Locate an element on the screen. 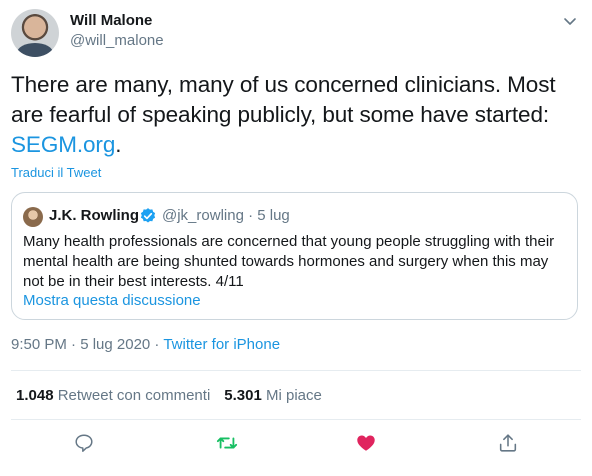 The height and width of the screenshot is (476, 592). author-avatar is located at coordinates (35, 33).